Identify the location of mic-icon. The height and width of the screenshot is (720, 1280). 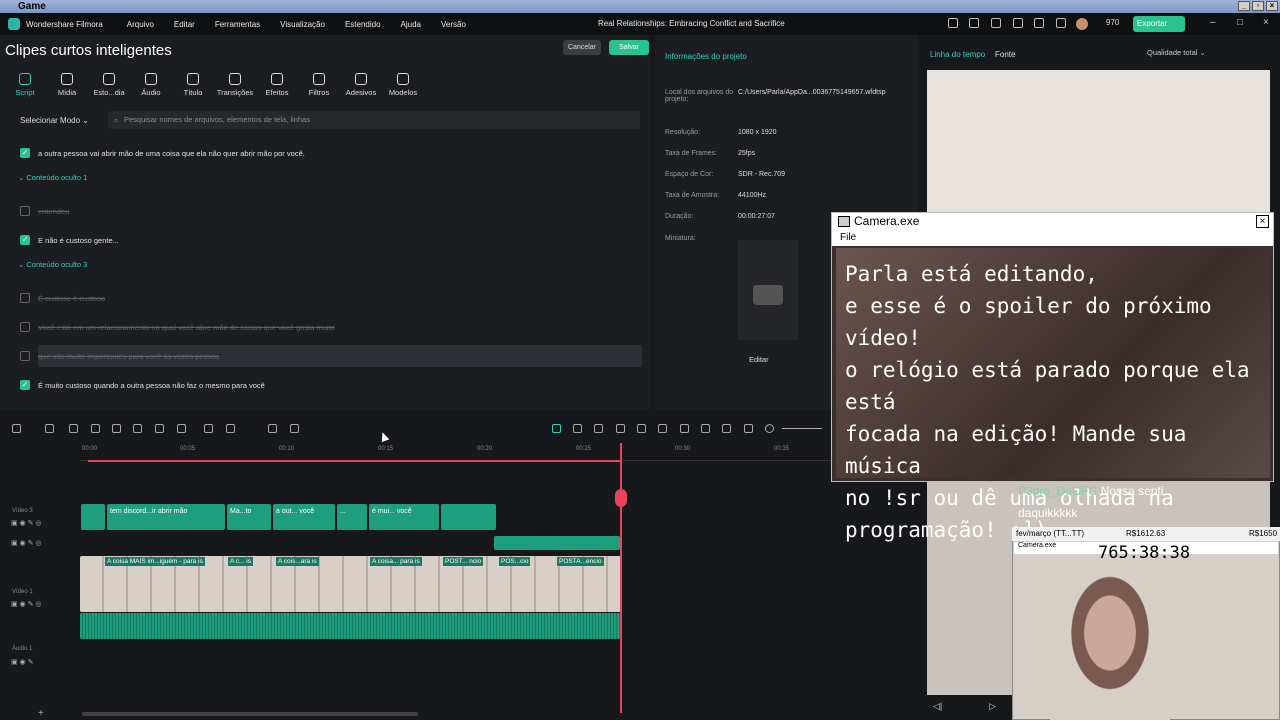
(684, 428).